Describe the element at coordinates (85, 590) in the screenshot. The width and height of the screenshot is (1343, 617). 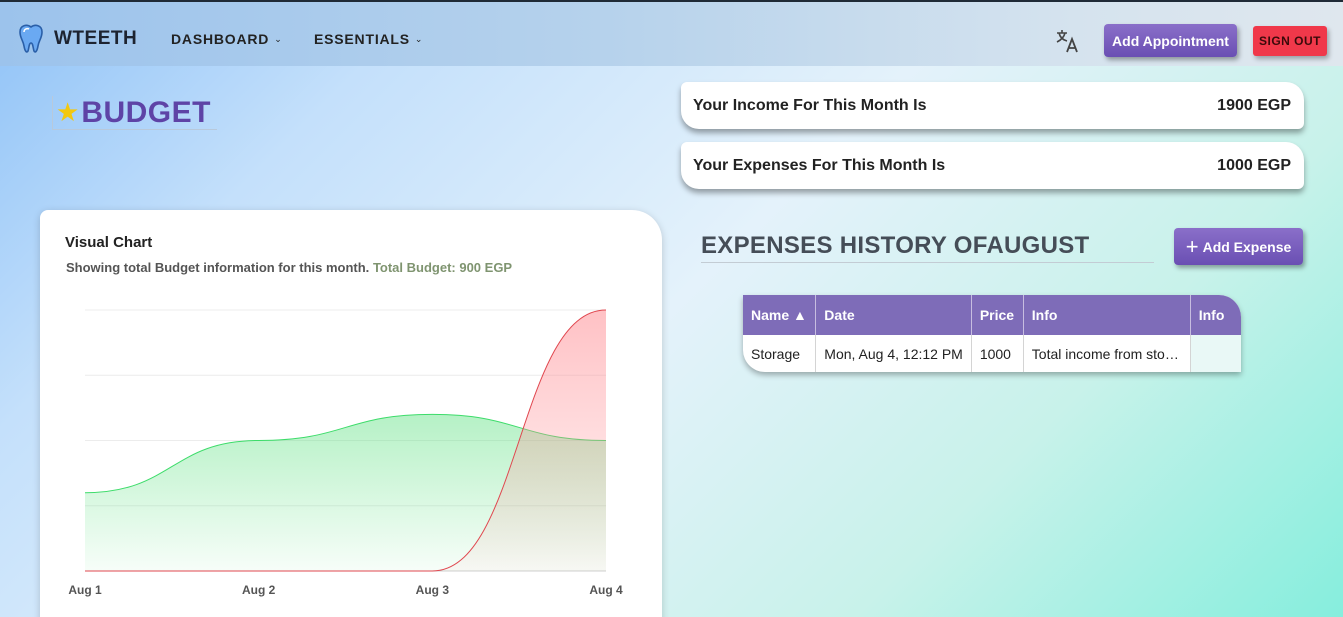
I see `x-tick-label: Aug 1` at that location.